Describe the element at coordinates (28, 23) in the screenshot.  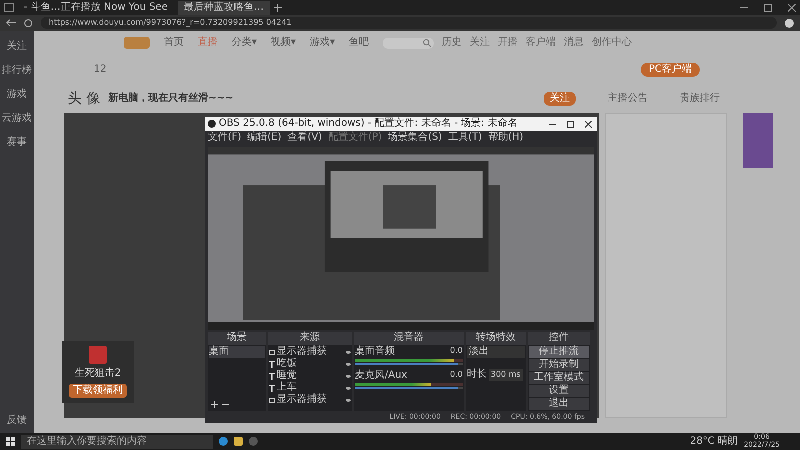
I see `reload-icon` at that location.